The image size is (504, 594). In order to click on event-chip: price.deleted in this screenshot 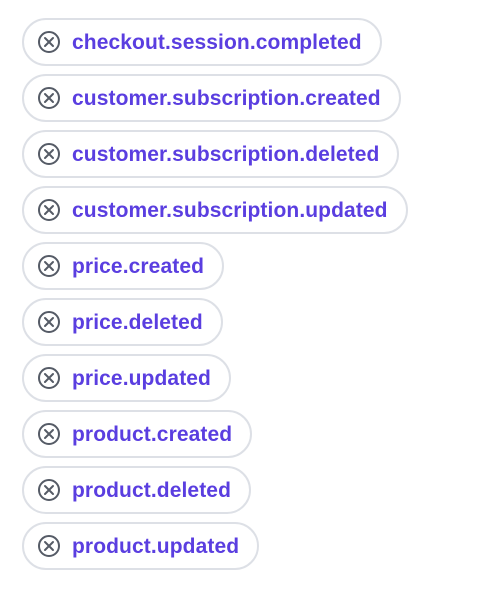, I will do `click(122, 322)`.